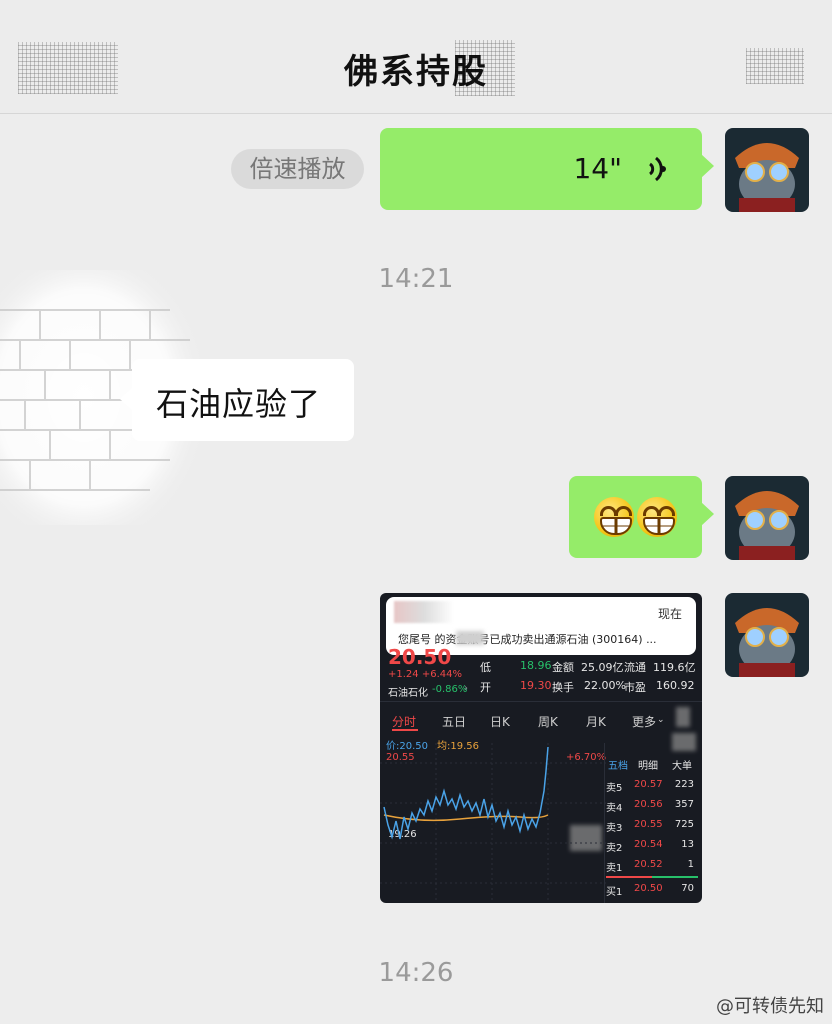 This screenshot has width=832, height=1024. I want to click on active-tab-indicator, so click(405, 730).